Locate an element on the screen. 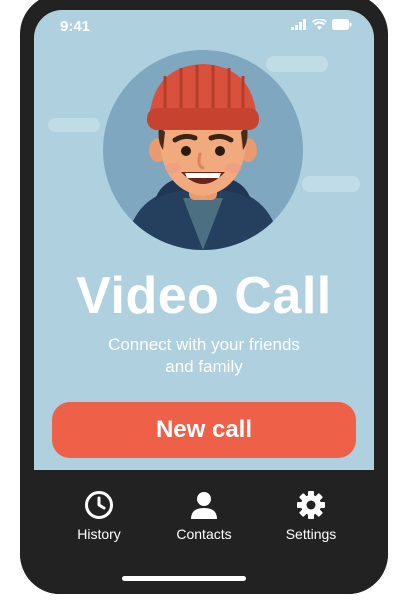 The height and width of the screenshot is (612, 408). battery-icon is located at coordinates (342, 24).